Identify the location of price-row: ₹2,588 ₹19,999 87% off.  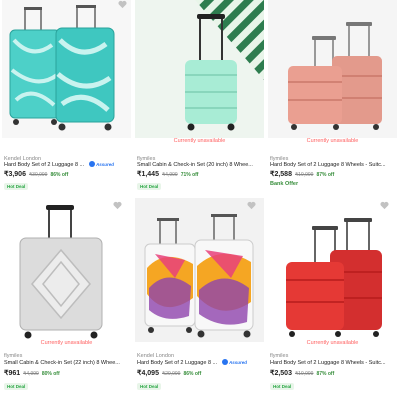
(302, 174).